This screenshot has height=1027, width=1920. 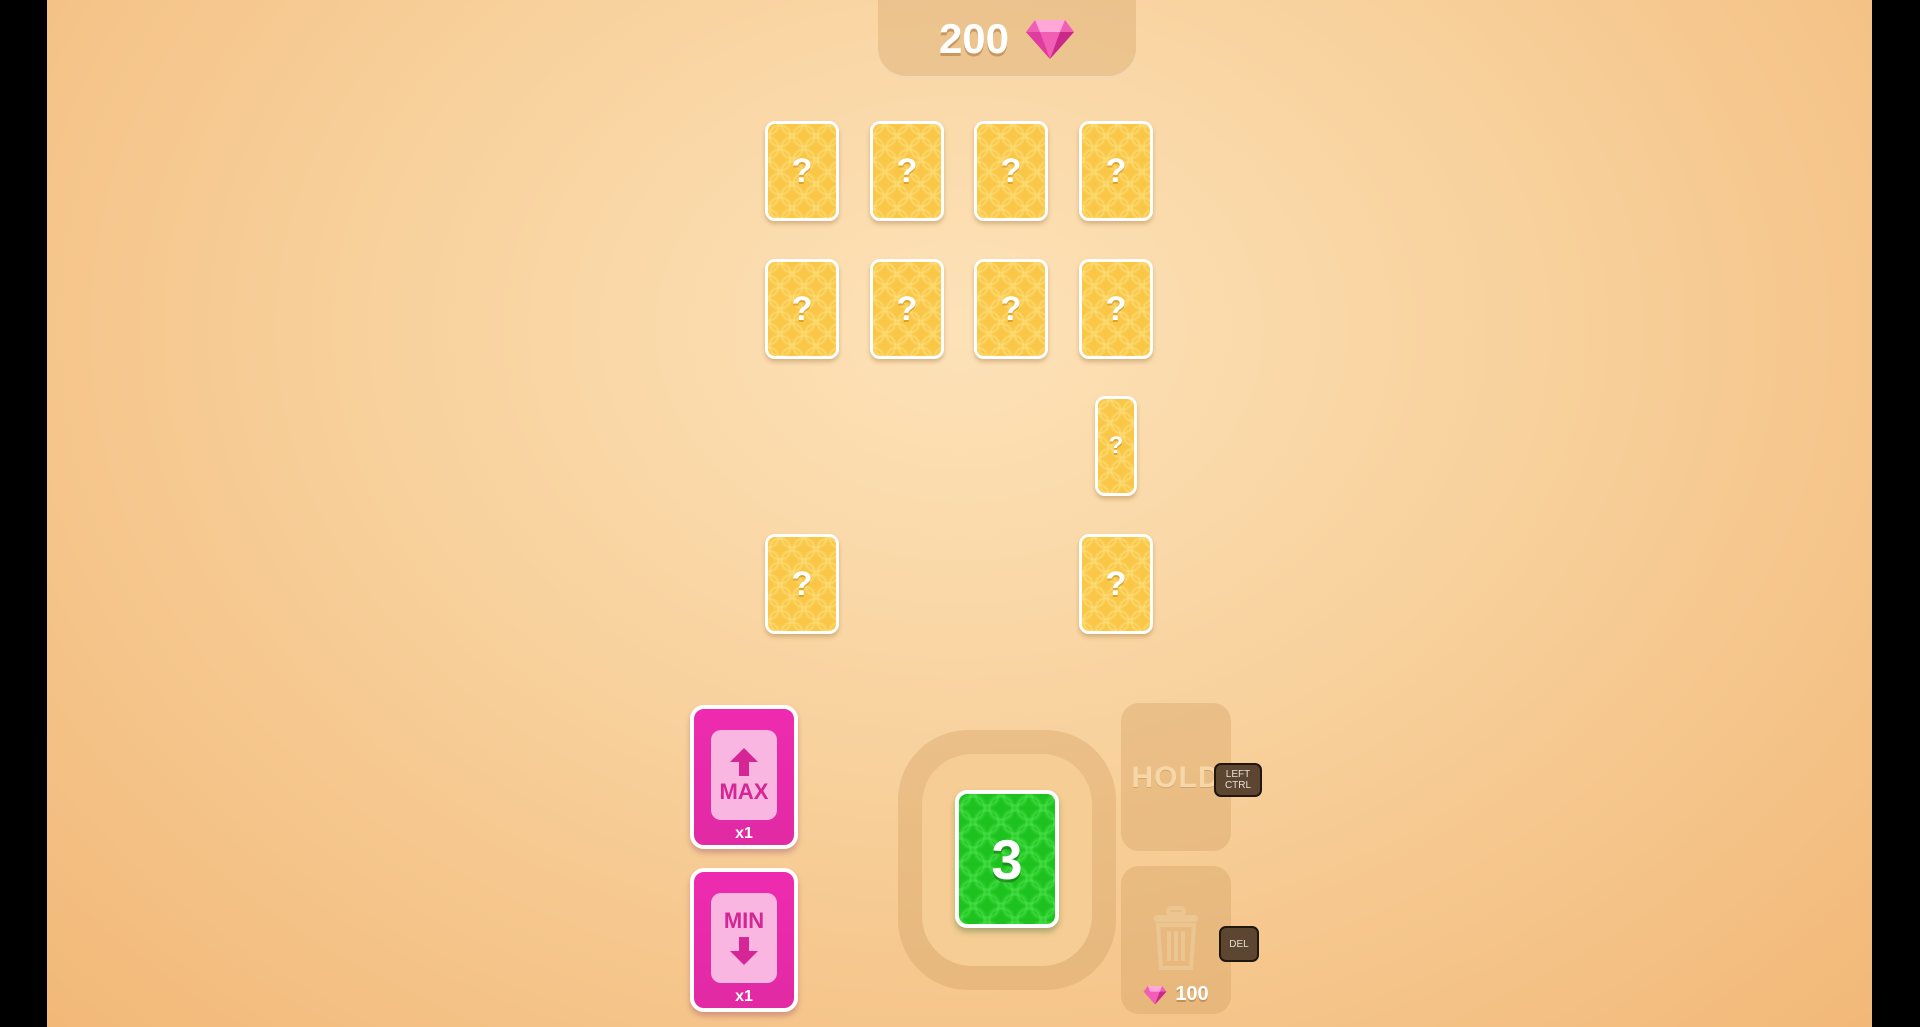 What do you see at coordinates (744, 762) in the screenshot?
I see `arrow-up-icon` at bounding box center [744, 762].